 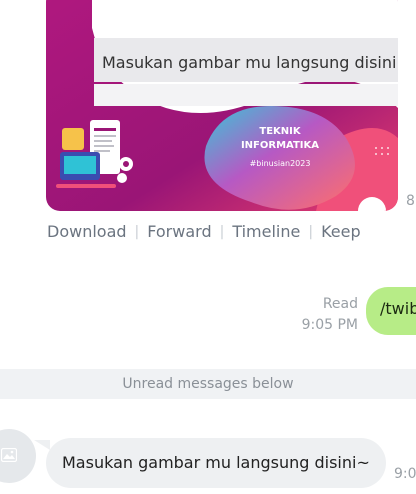 What do you see at coordinates (280, 145) in the screenshot?
I see `poster-title-line2: INFORMATIKA` at bounding box center [280, 145].